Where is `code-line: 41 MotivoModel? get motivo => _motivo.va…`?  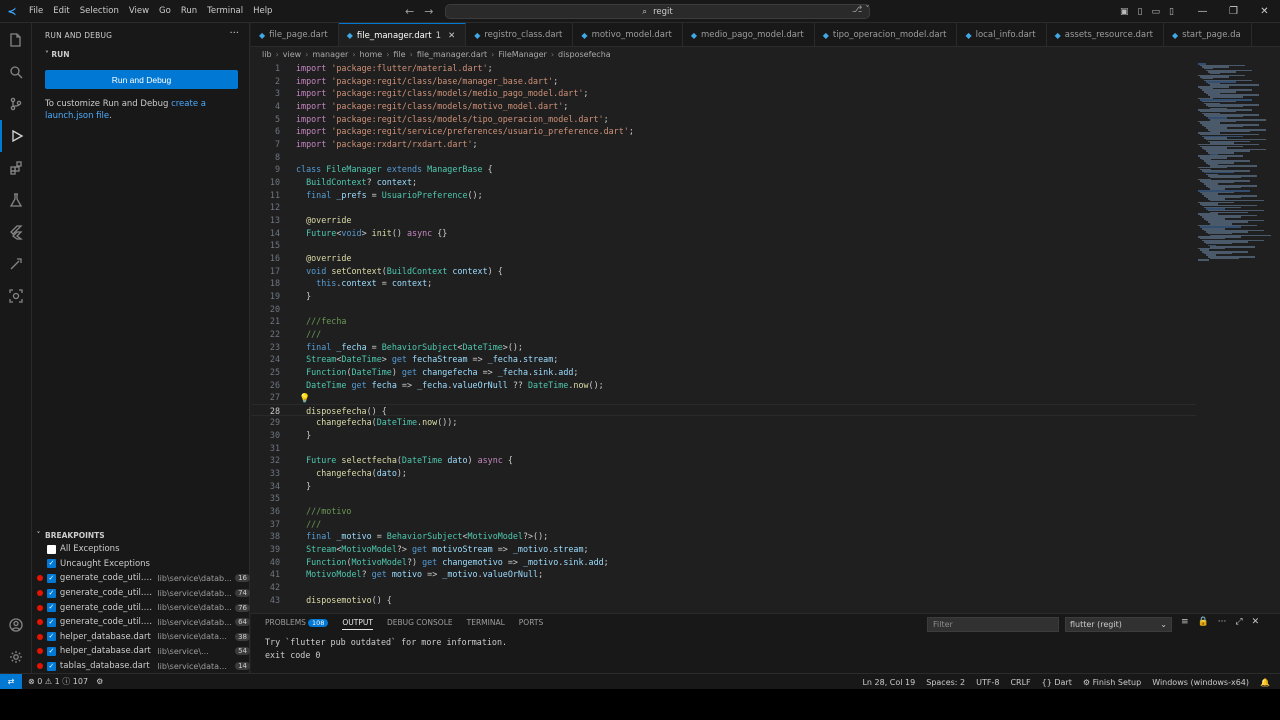 code-line: 41 MotivoModel? get motivo => _motivo.va… is located at coordinates (723, 574).